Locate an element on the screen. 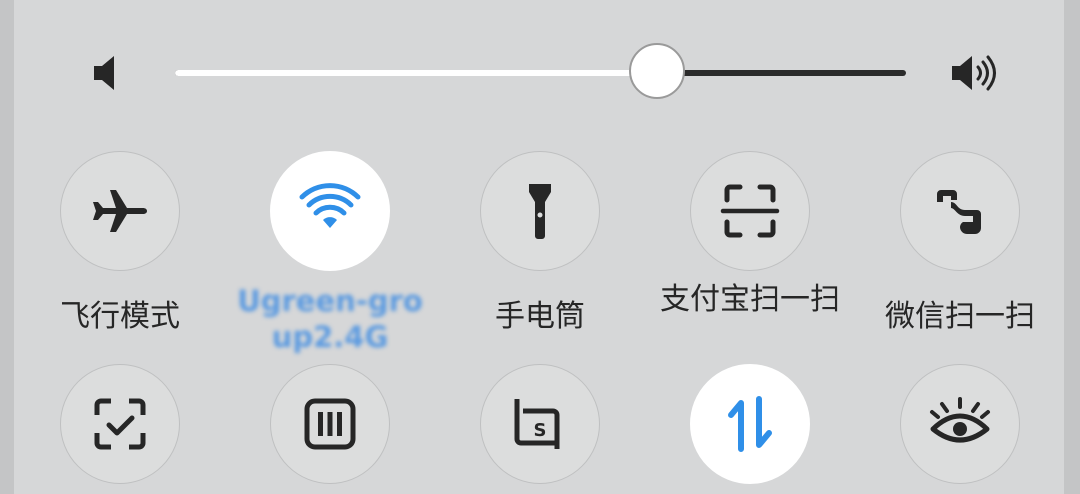  tile-scroll-screenshot: S is located at coordinates (540, 424).